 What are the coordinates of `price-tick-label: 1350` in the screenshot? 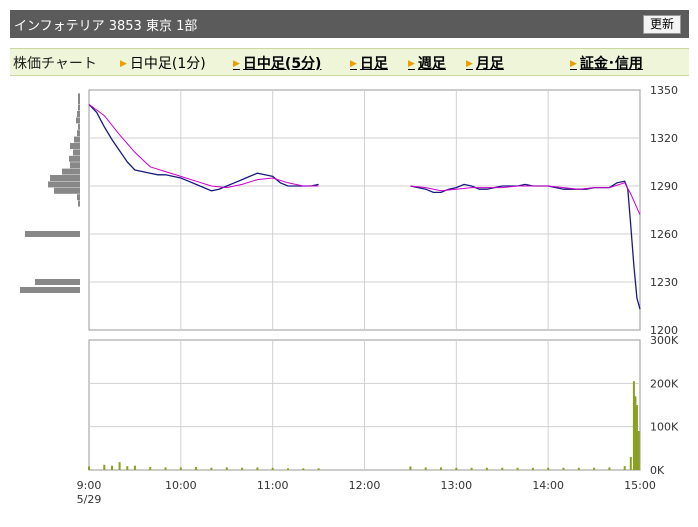 It's located at (664, 90).